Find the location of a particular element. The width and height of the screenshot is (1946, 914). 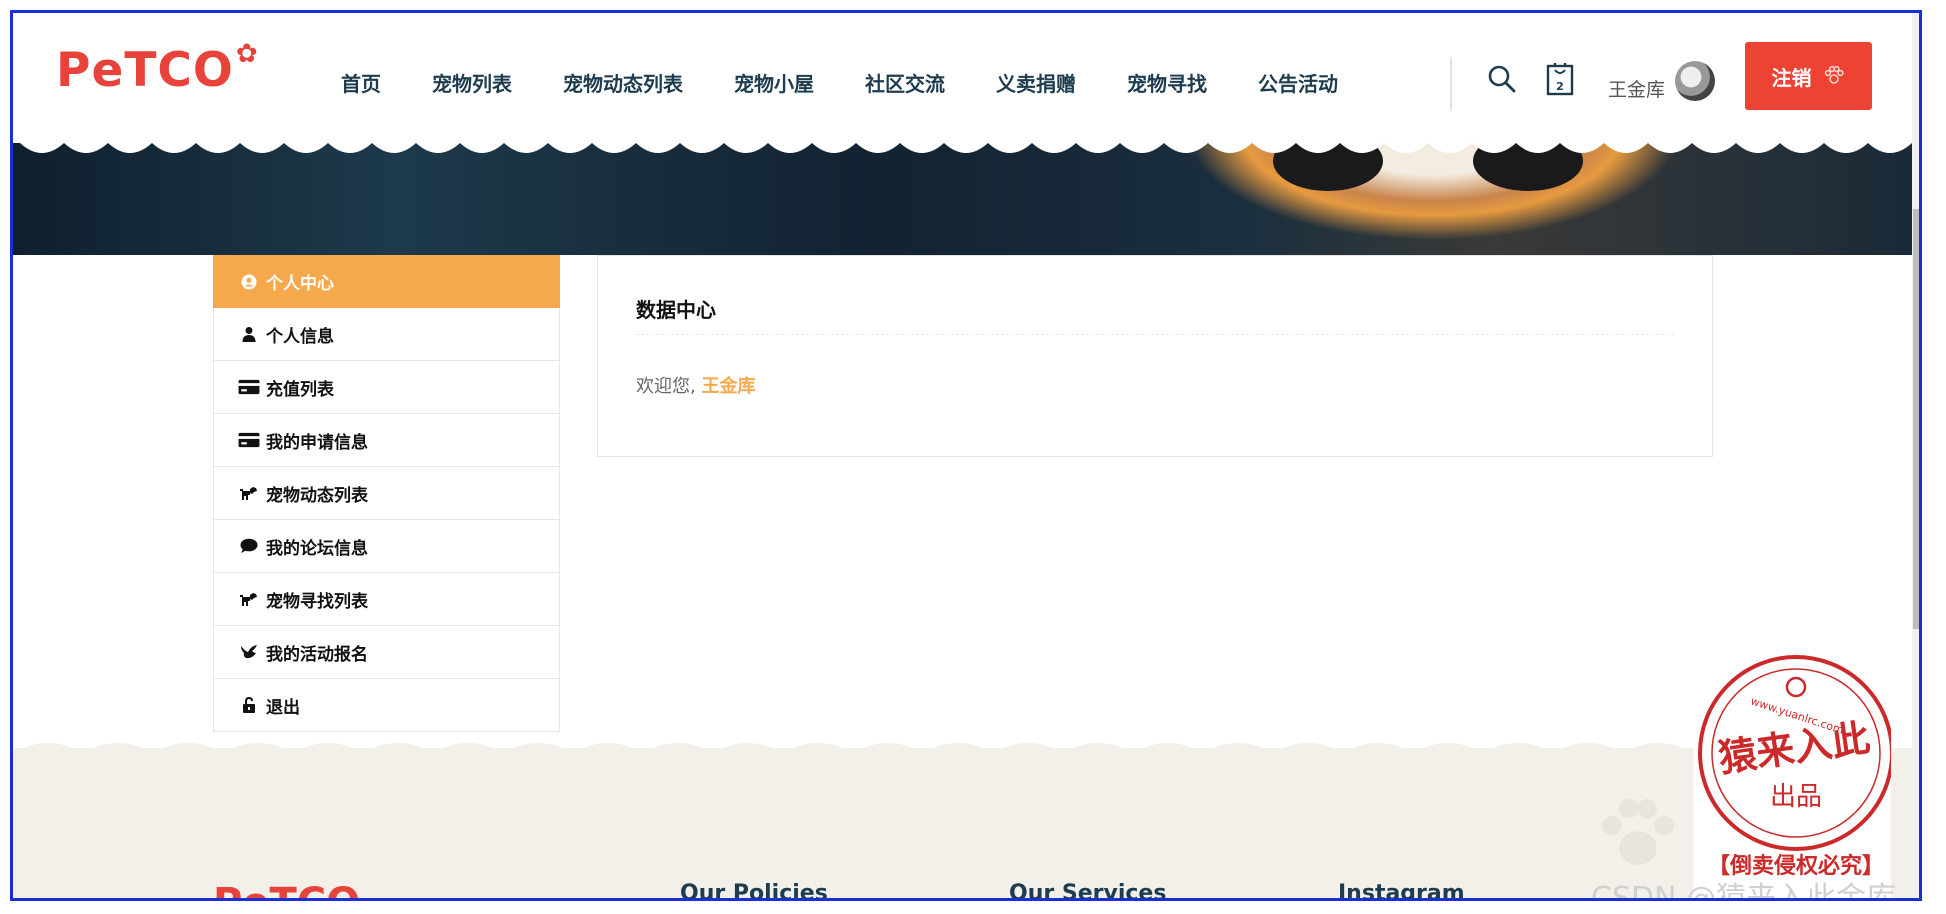

sidebar-item-logout: 退出 is located at coordinates (386, 705).